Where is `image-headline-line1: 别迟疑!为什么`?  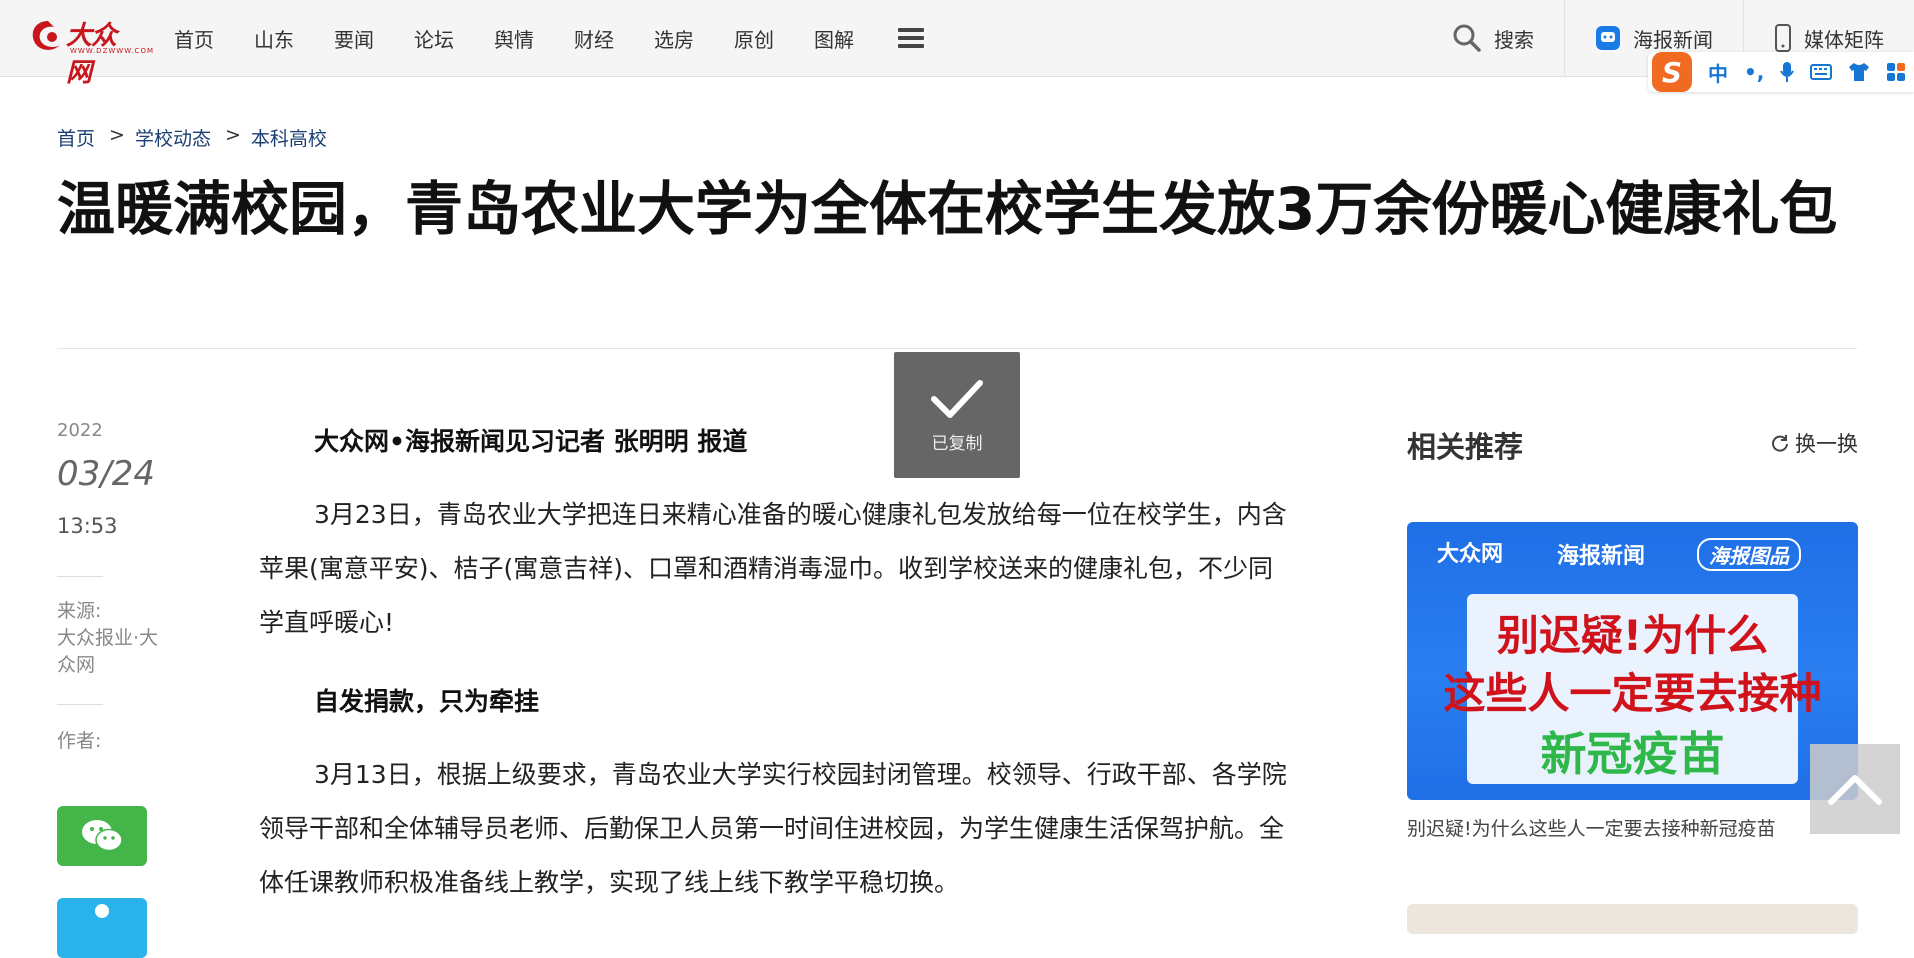 image-headline-line1: 别迟疑!为什么 is located at coordinates (1632, 635).